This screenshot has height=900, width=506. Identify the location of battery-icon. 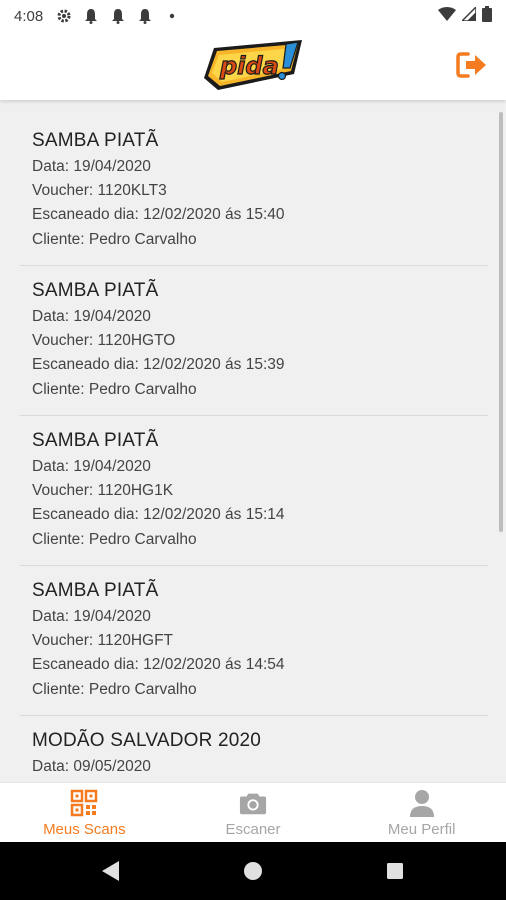
(487, 16).